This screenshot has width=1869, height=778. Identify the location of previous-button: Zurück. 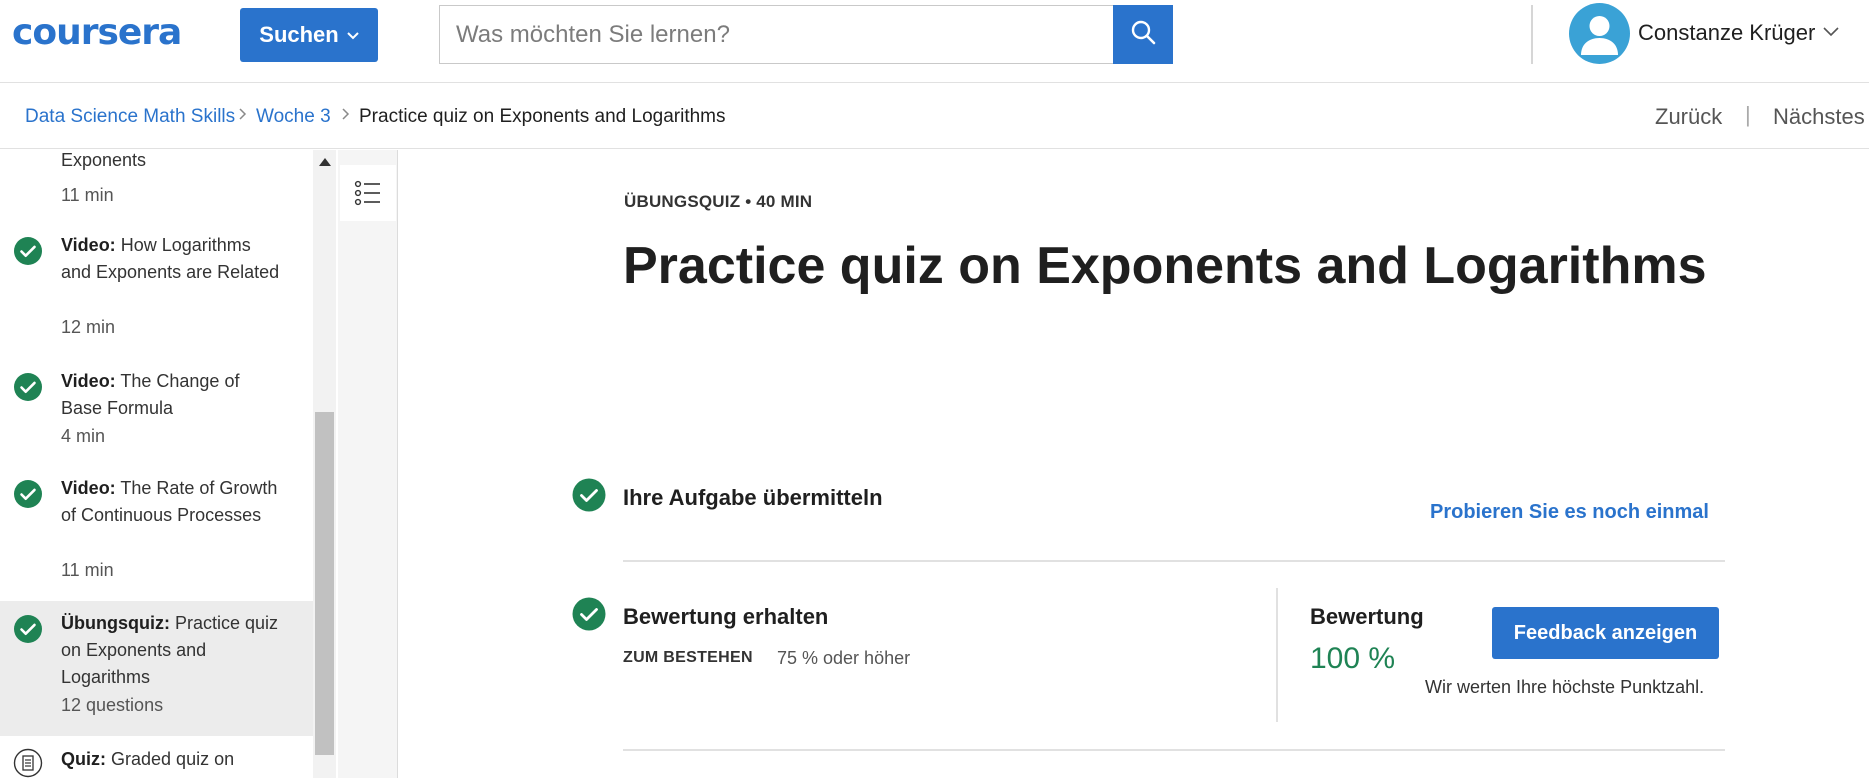
(1688, 117).